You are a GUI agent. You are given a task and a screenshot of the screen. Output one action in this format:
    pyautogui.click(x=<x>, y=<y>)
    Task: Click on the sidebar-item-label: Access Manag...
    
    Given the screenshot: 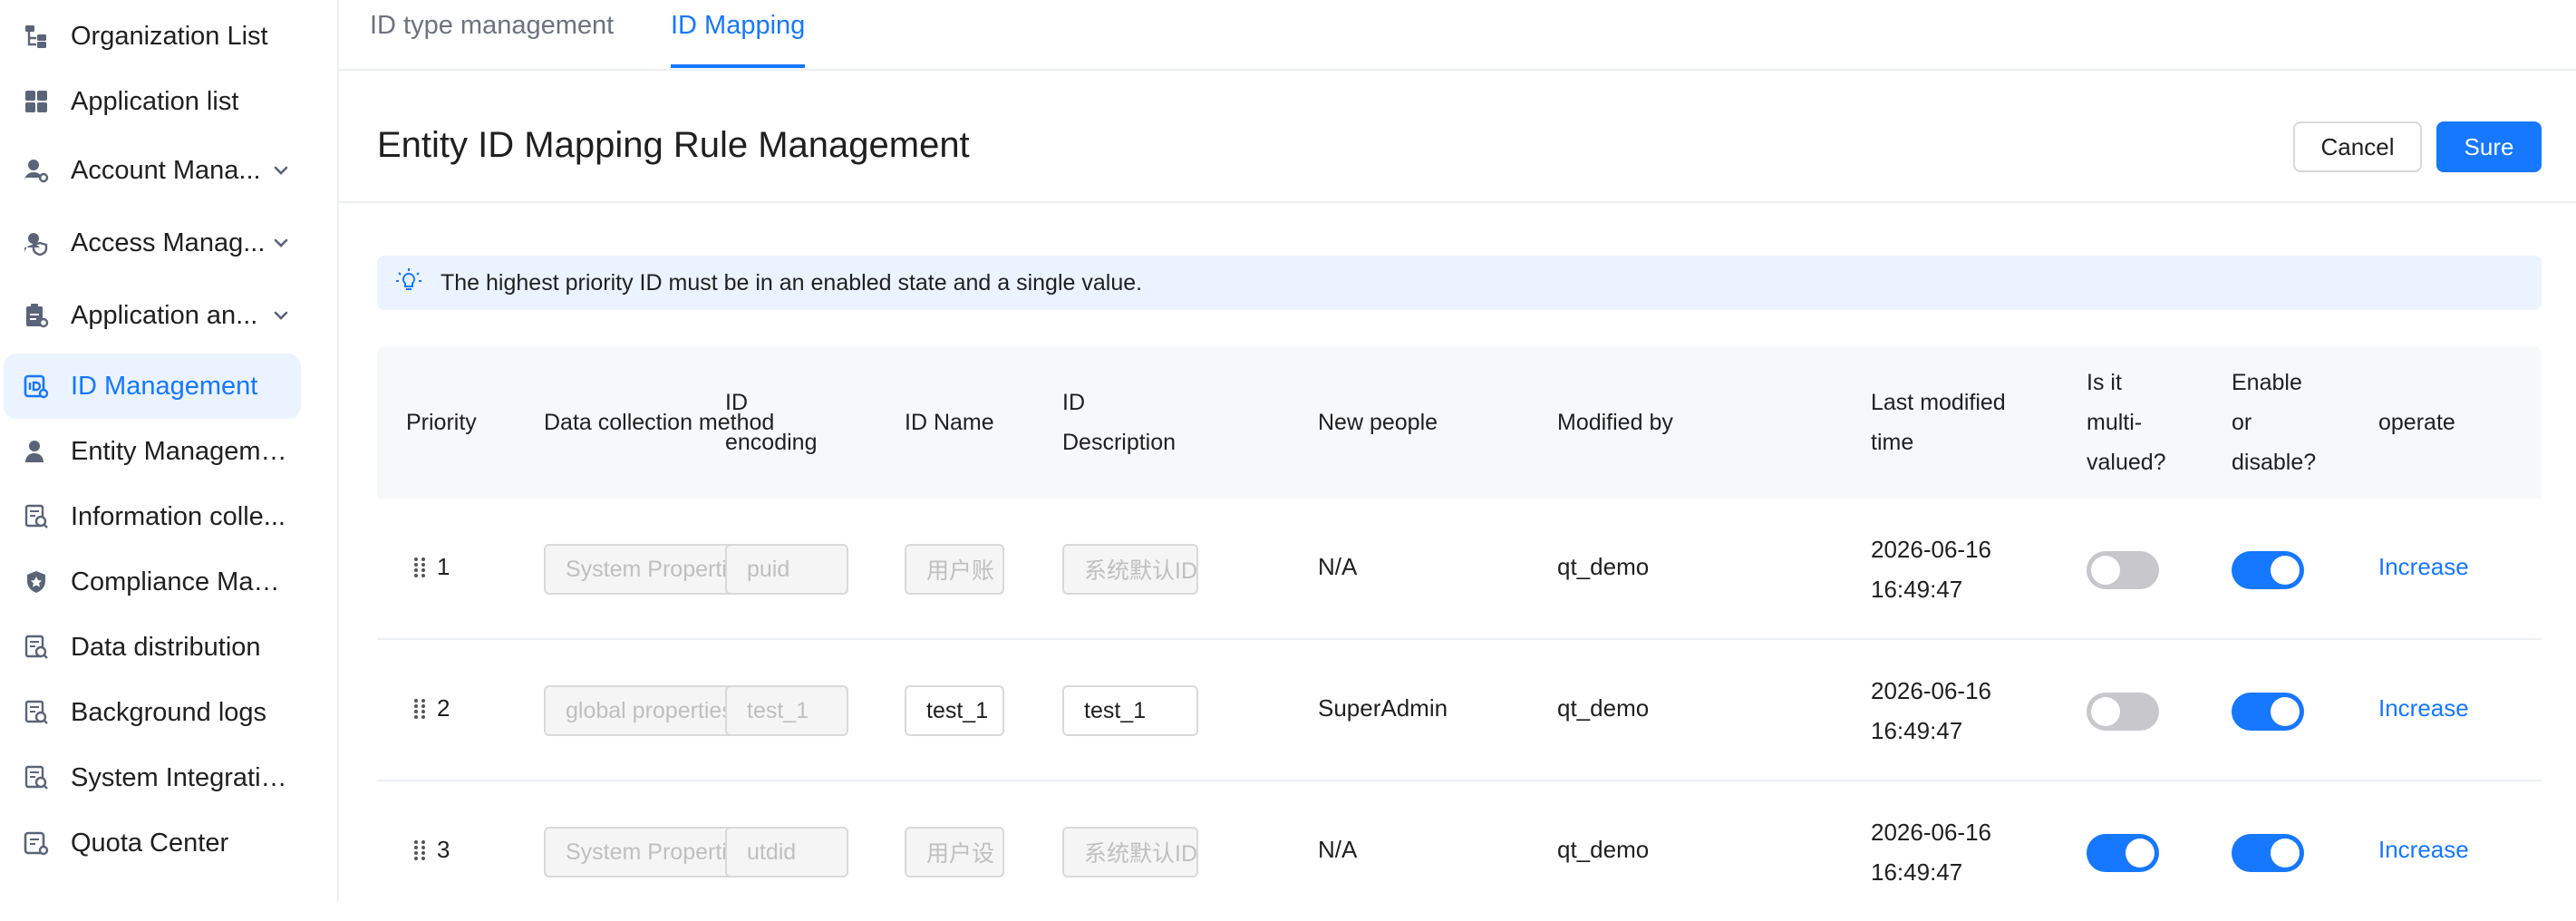 What is the action you would take?
    pyautogui.click(x=168, y=243)
    